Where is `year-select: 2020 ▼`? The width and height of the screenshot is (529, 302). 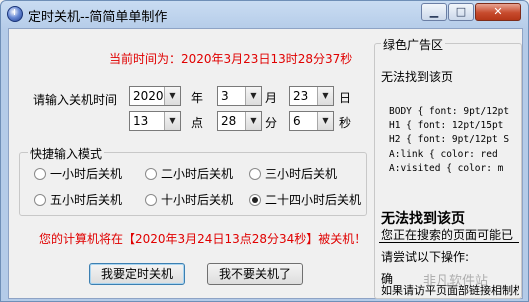
year-select: 2020 ▼ is located at coordinates (155, 96).